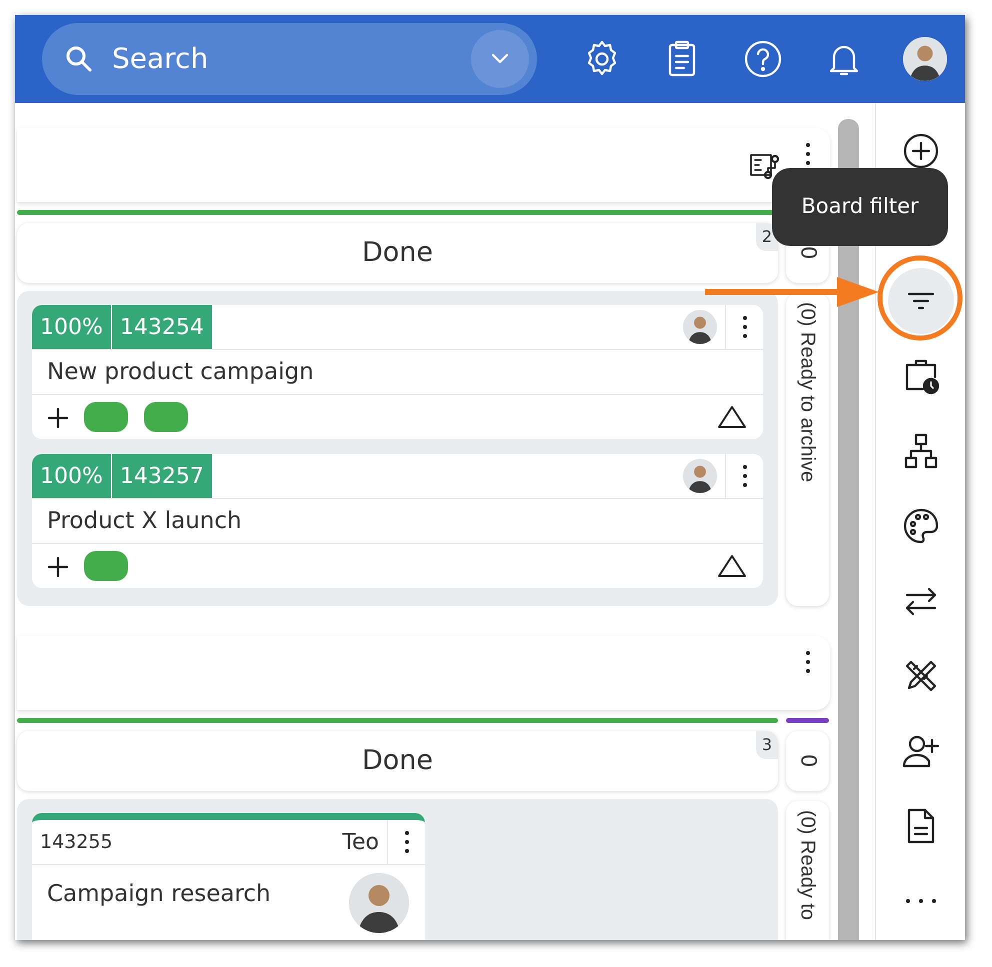  I want to click on search-bar: Search, so click(289, 59).